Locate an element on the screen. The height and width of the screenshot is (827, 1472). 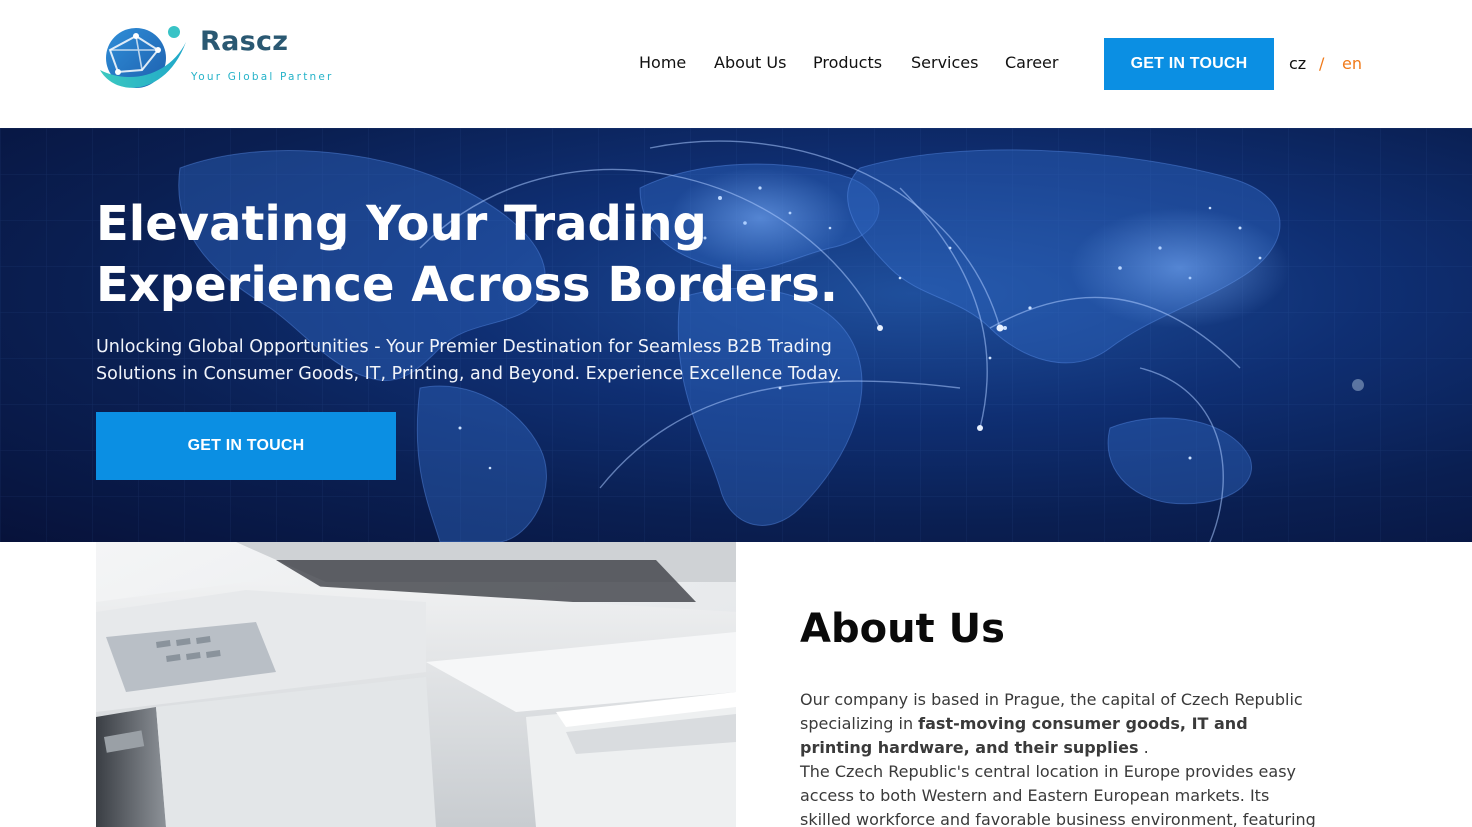
nav-item-services: Services is located at coordinates (944, 62).